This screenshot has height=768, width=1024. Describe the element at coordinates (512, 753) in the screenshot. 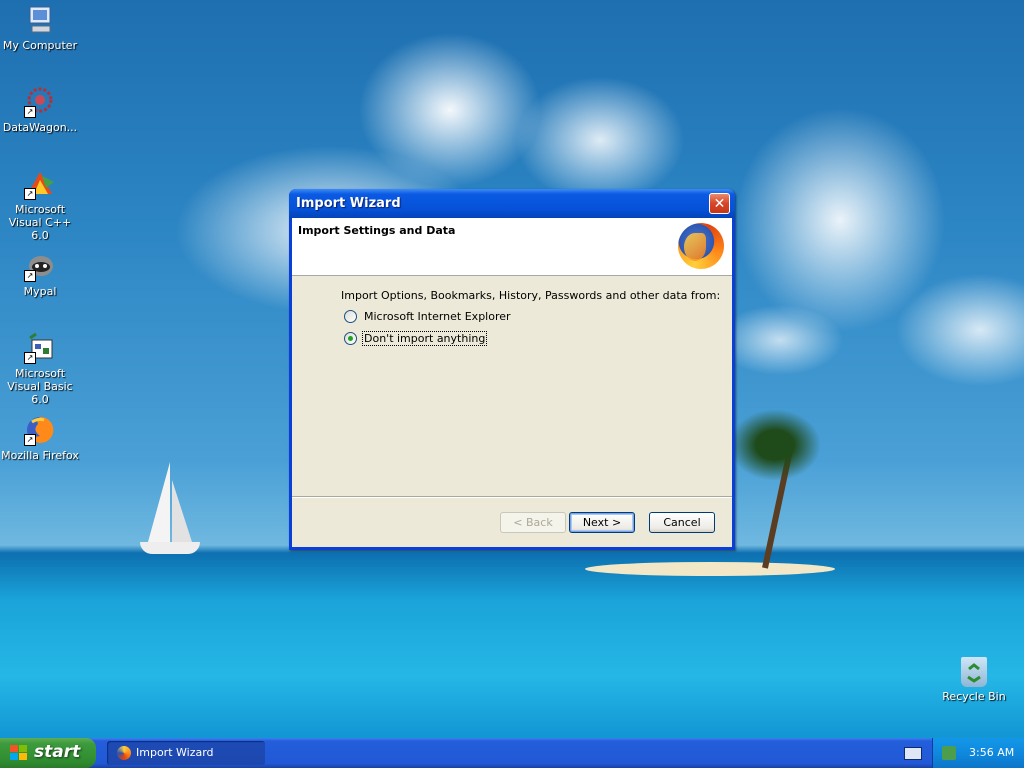

I see `taskbar: start Import Wizard 3:56 AM` at that location.